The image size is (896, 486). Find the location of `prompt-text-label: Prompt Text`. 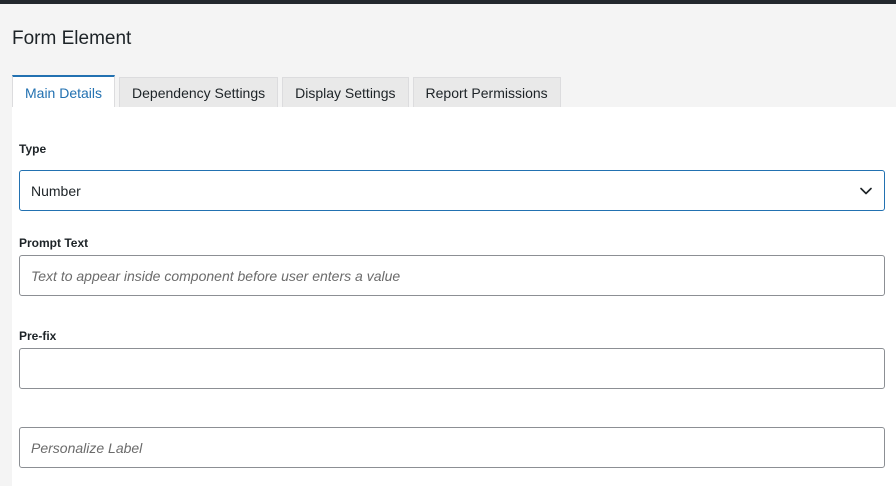

prompt-text-label: Prompt Text is located at coordinates (54, 243).